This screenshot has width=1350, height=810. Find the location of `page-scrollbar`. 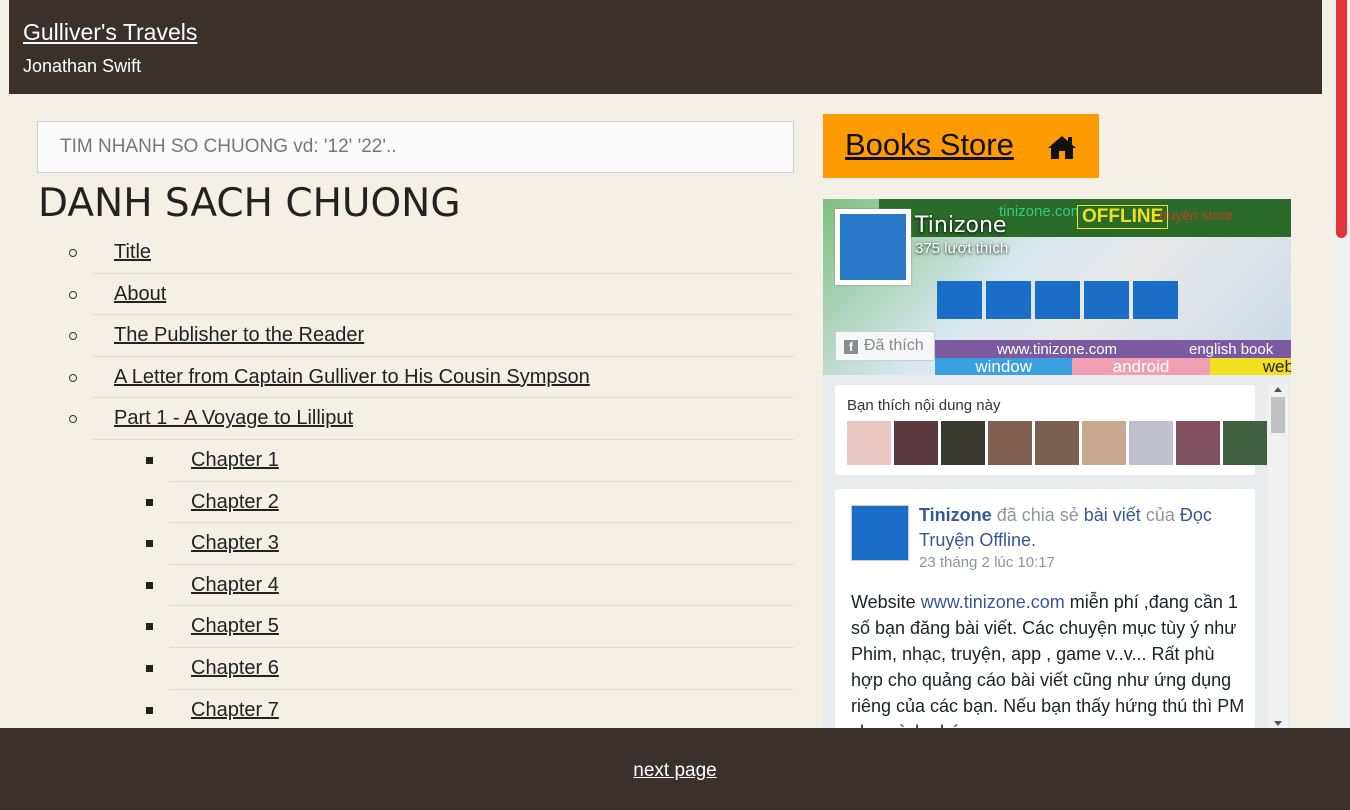

page-scrollbar is located at coordinates (1341, 364).